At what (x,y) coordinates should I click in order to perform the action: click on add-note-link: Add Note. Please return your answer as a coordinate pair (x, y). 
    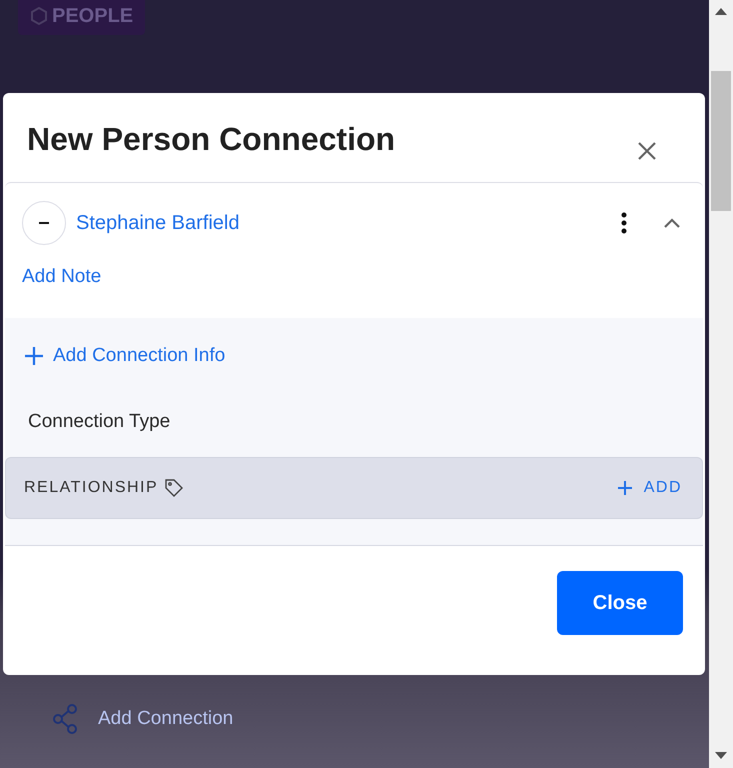
    Looking at the image, I should click on (62, 277).